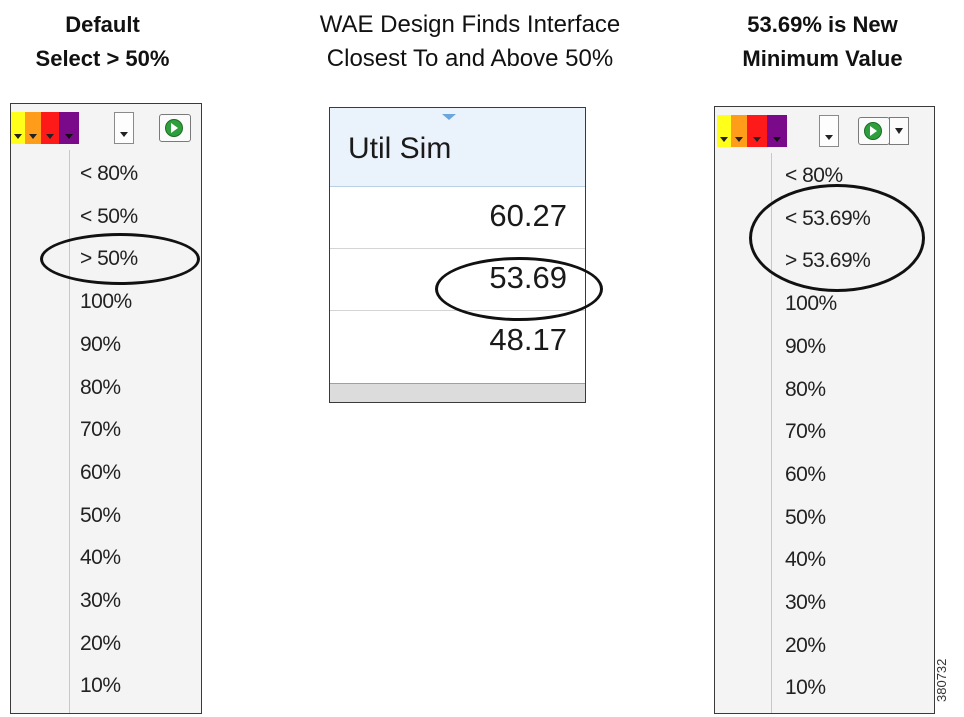 Image resolution: width=964 pixels, height=717 pixels. What do you see at coordinates (457, 147) in the screenshot?
I see `column-header: Util Sim` at bounding box center [457, 147].